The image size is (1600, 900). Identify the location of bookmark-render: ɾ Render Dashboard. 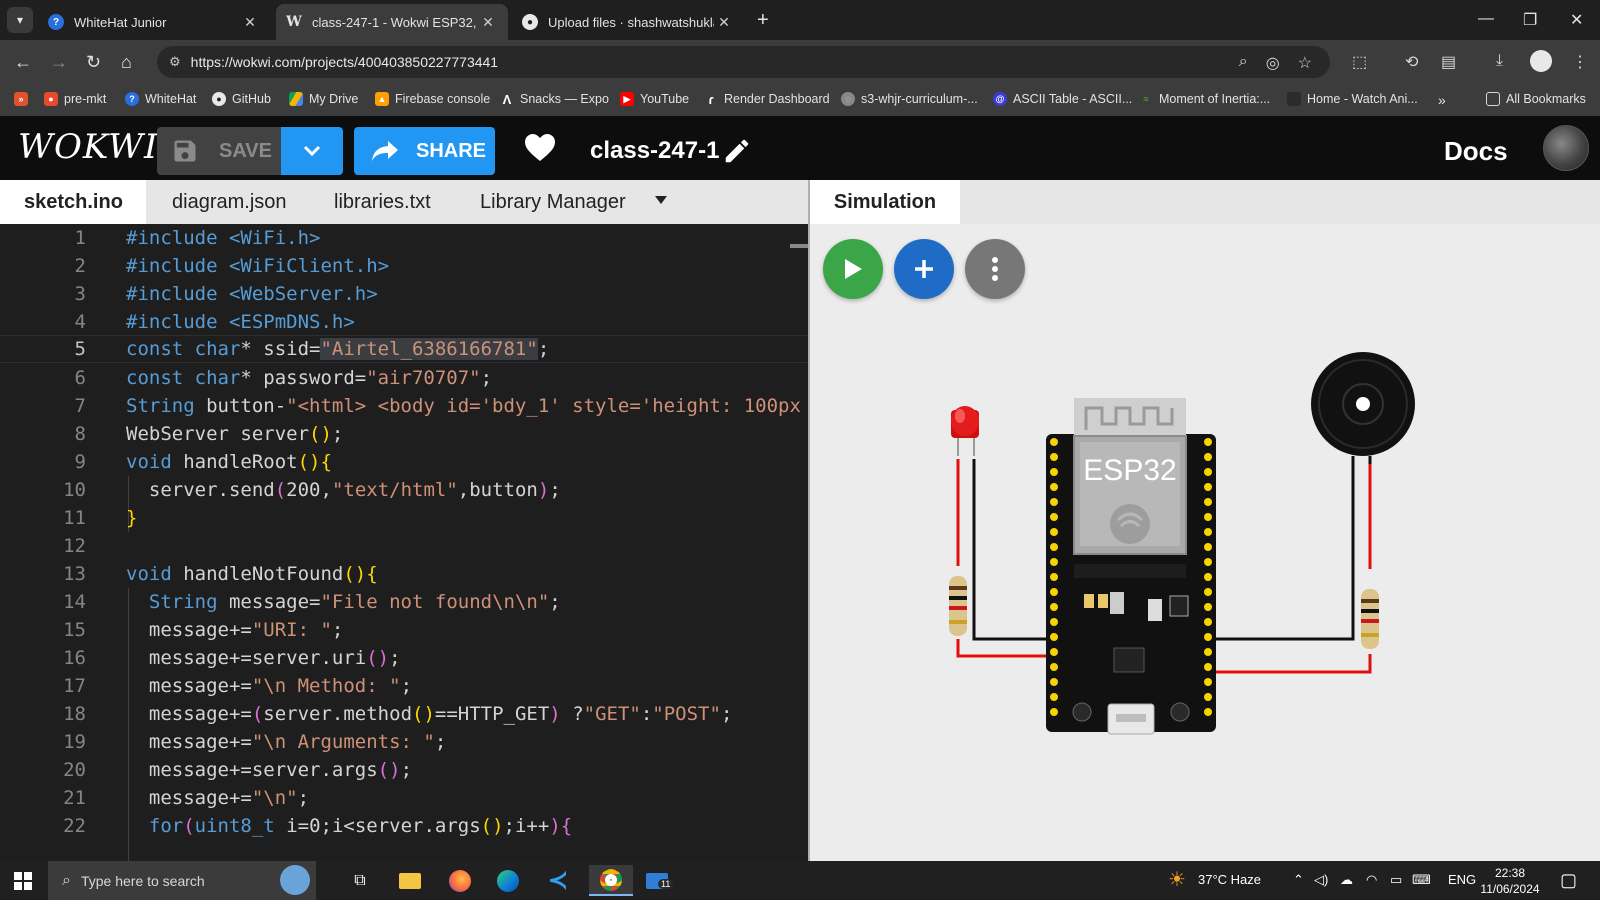
(766, 99).